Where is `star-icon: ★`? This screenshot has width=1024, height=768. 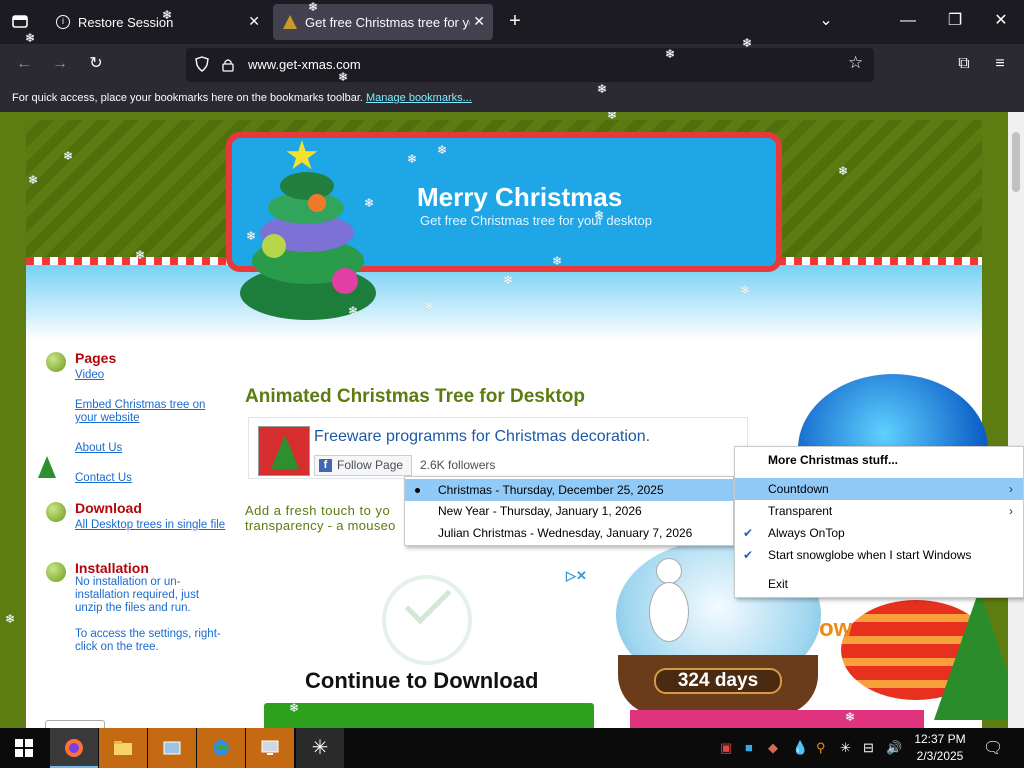 star-icon: ★ is located at coordinates (302, 156).